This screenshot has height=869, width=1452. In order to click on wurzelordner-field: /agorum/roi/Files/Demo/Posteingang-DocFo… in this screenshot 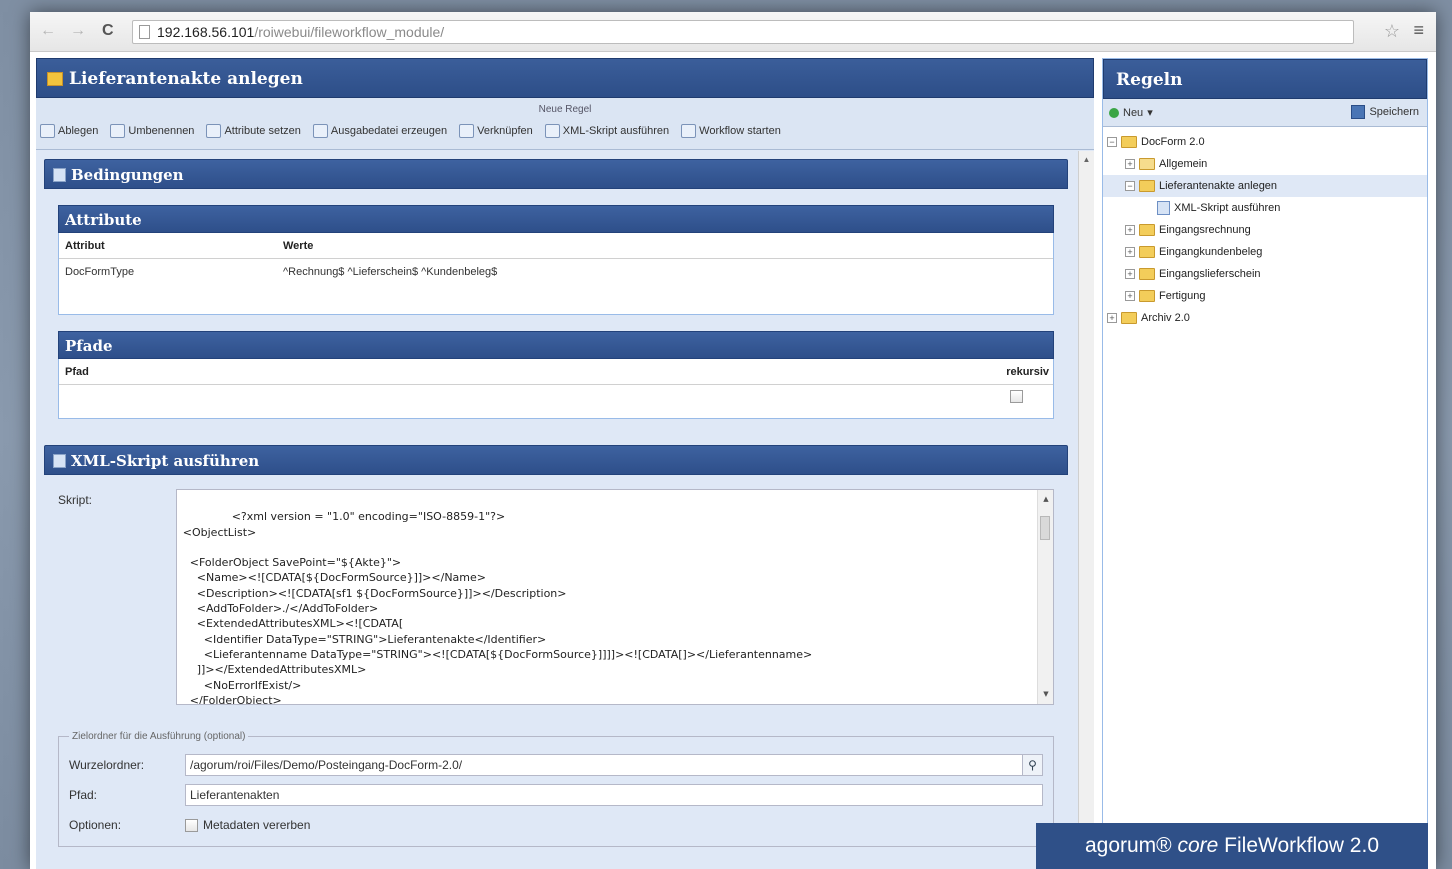, I will do `click(614, 765)`.